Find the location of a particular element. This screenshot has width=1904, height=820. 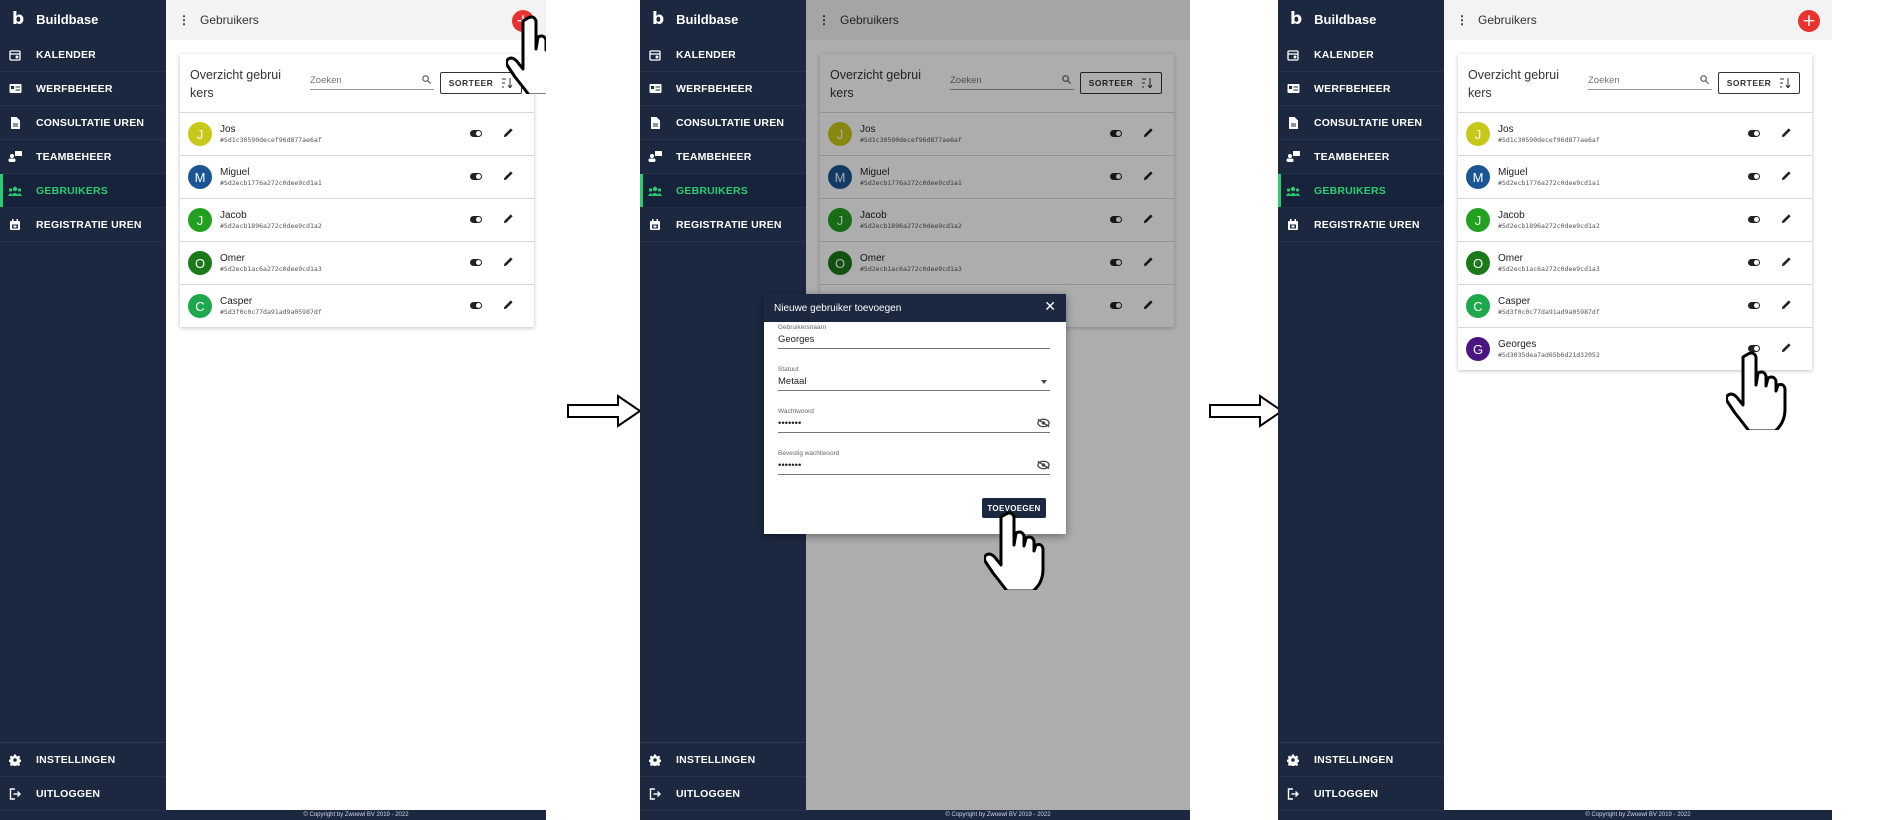

user-info: Jacob #Sd2ecb1896a272c0dee9cd1a2 is located at coordinates (271, 220).